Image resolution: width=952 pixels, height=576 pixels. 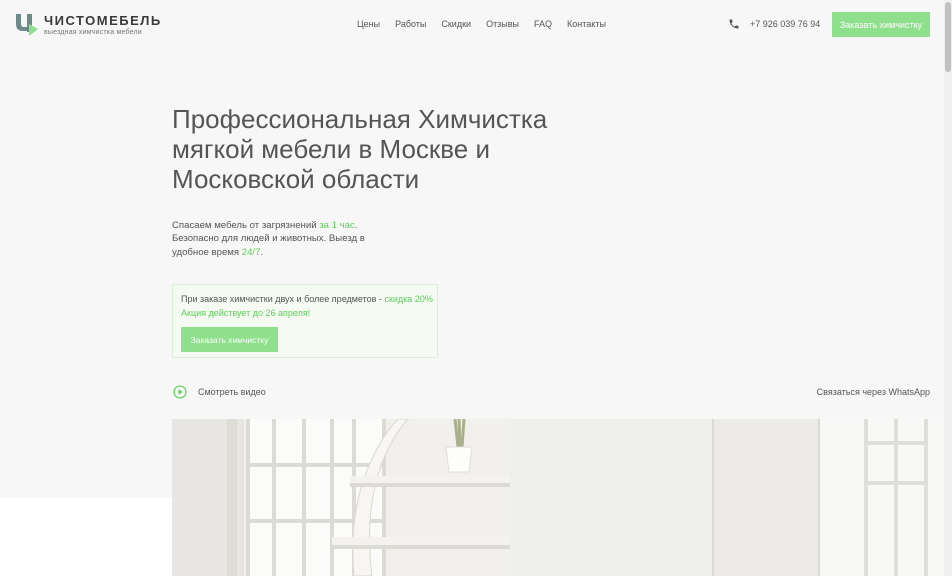 What do you see at coordinates (337, 225) in the screenshot?
I see `lead-highlight-time: за 1 час` at bounding box center [337, 225].